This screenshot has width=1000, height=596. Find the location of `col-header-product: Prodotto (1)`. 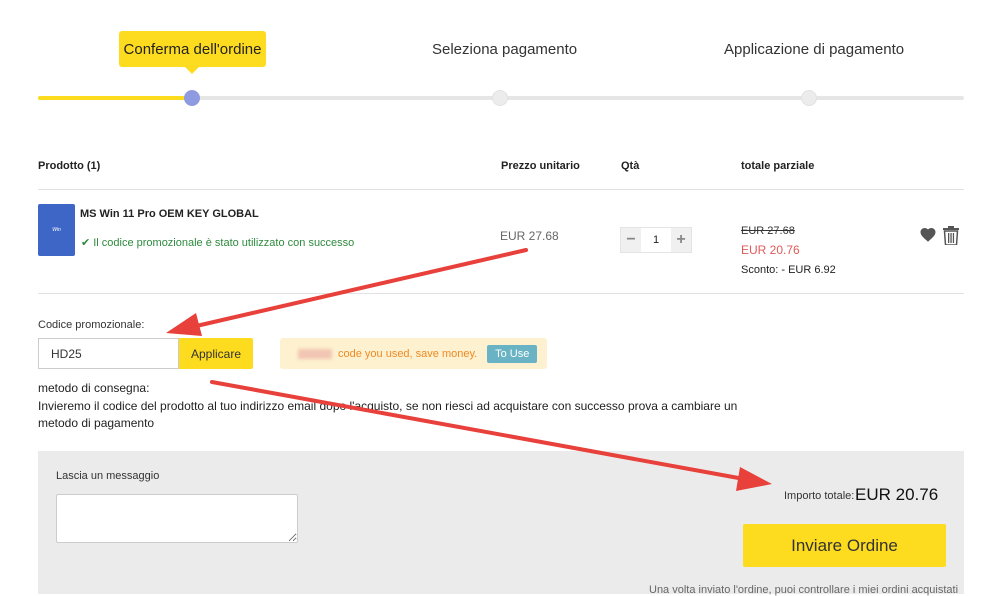

col-header-product: Prodotto (1) is located at coordinates (69, 166).